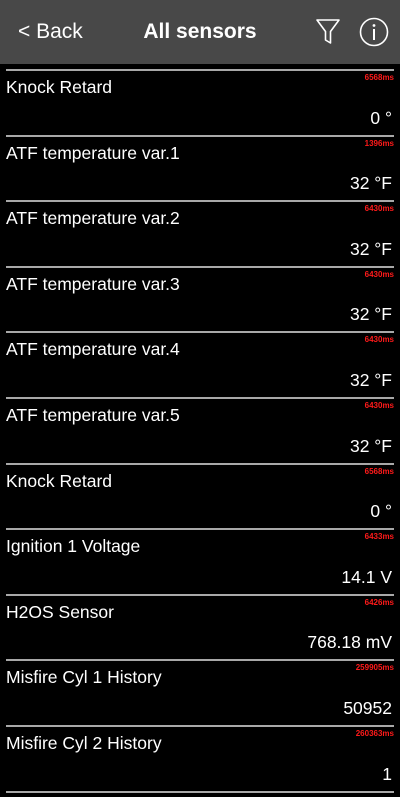 This screenshot has height=797, width=400. I want to click on sensor-name: ATF temperature var.5, so click(93, 414).